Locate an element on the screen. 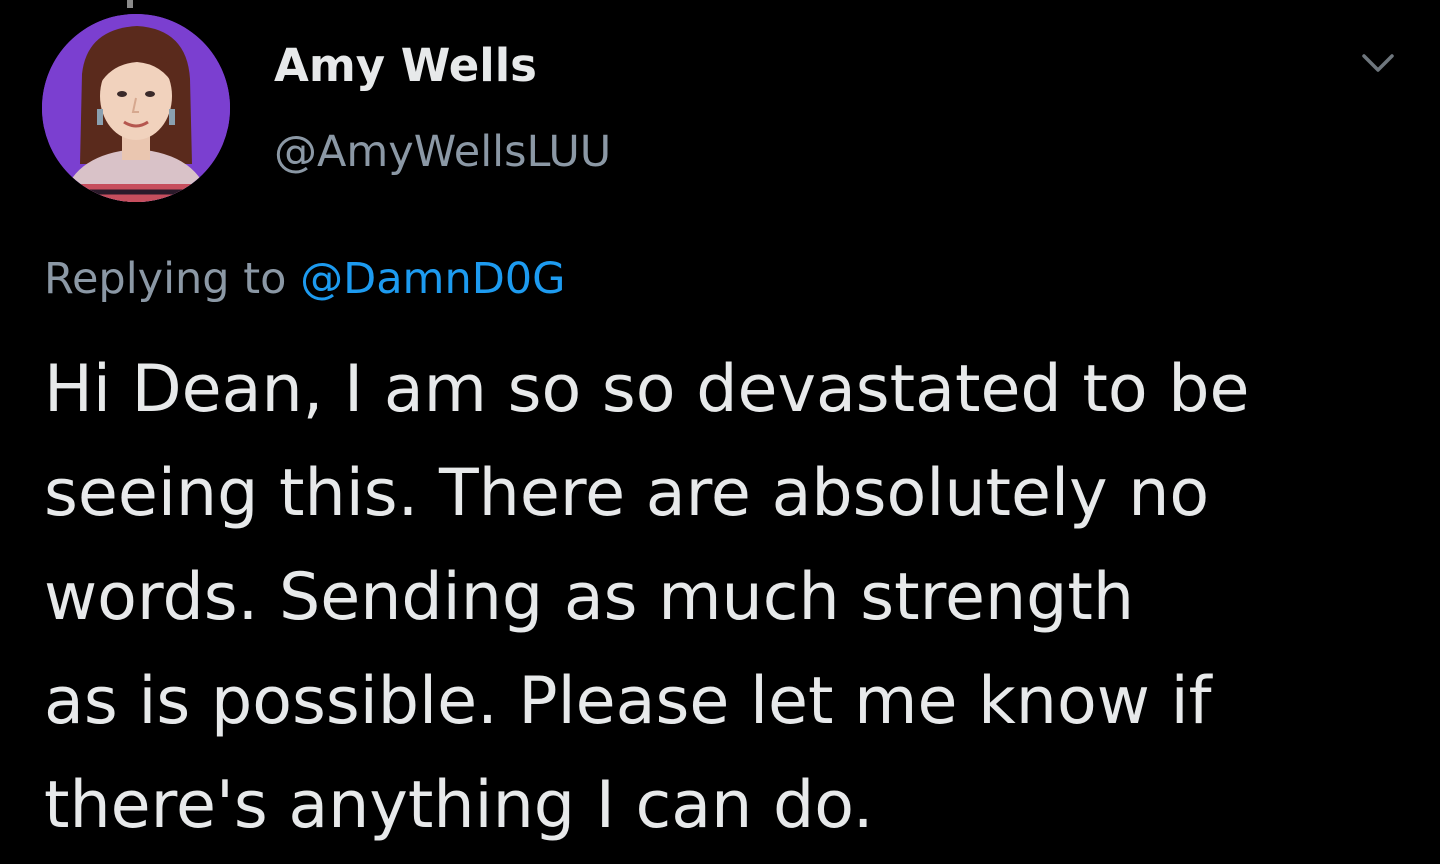 The image size is (1440, 864). replying-to: Replying to @DamnD0G is located at coordinates (304, 279).